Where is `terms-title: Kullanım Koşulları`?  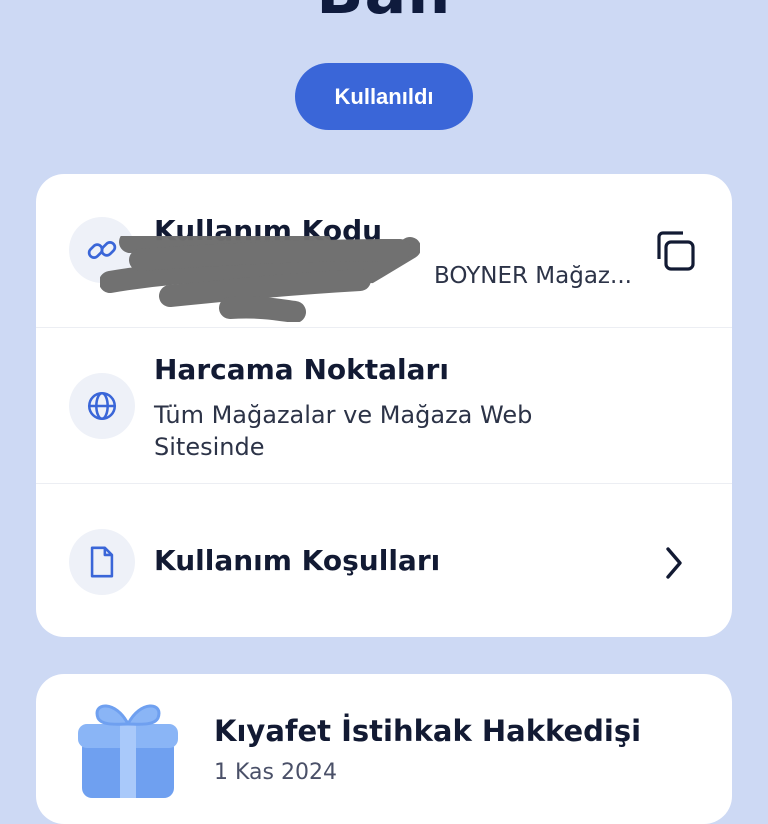
terms-title: Kullanım Koşulları is located at coordinates (297, 560).